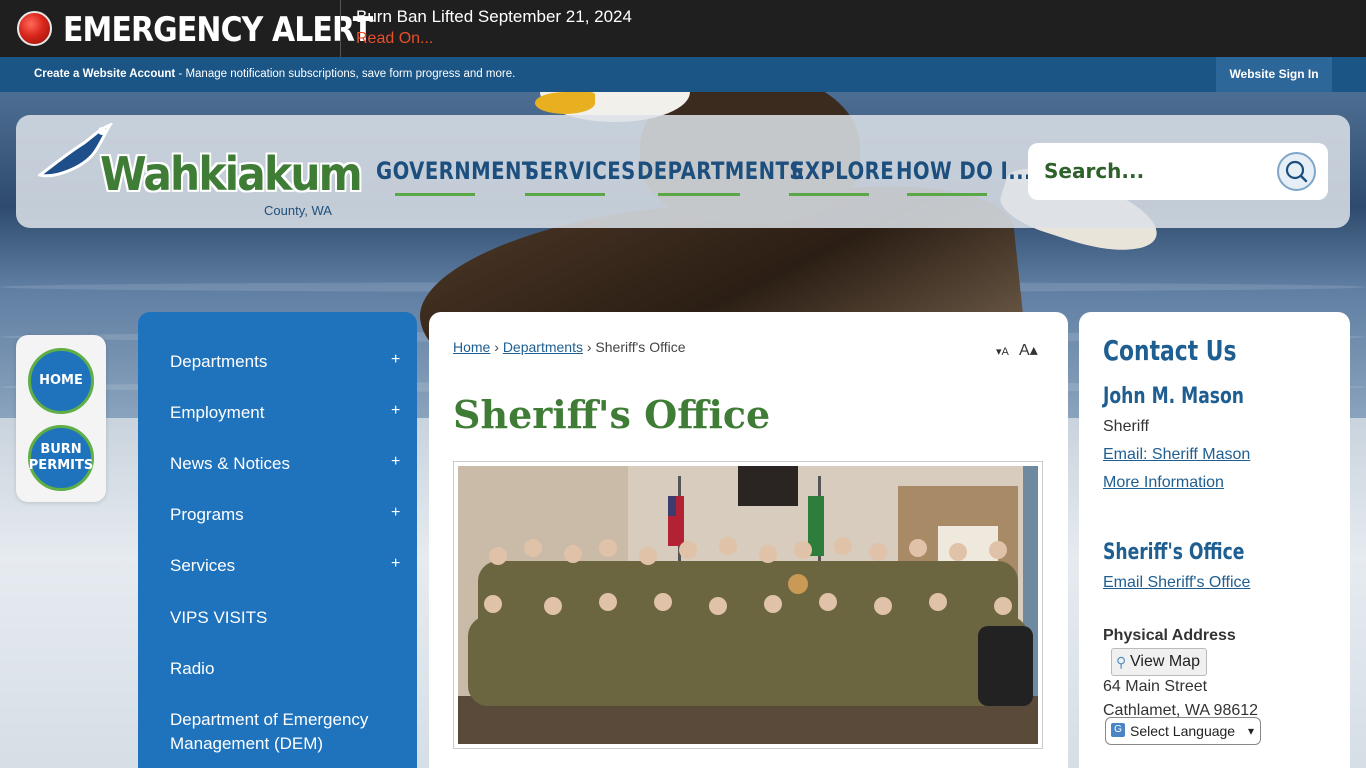 The height and width of the screenshot is (768, 1366). What do you see at coordinates (275, 464) in the screenshot?
I see `side-item-news-notices: News & Notices` at bounding box center [275, 464].